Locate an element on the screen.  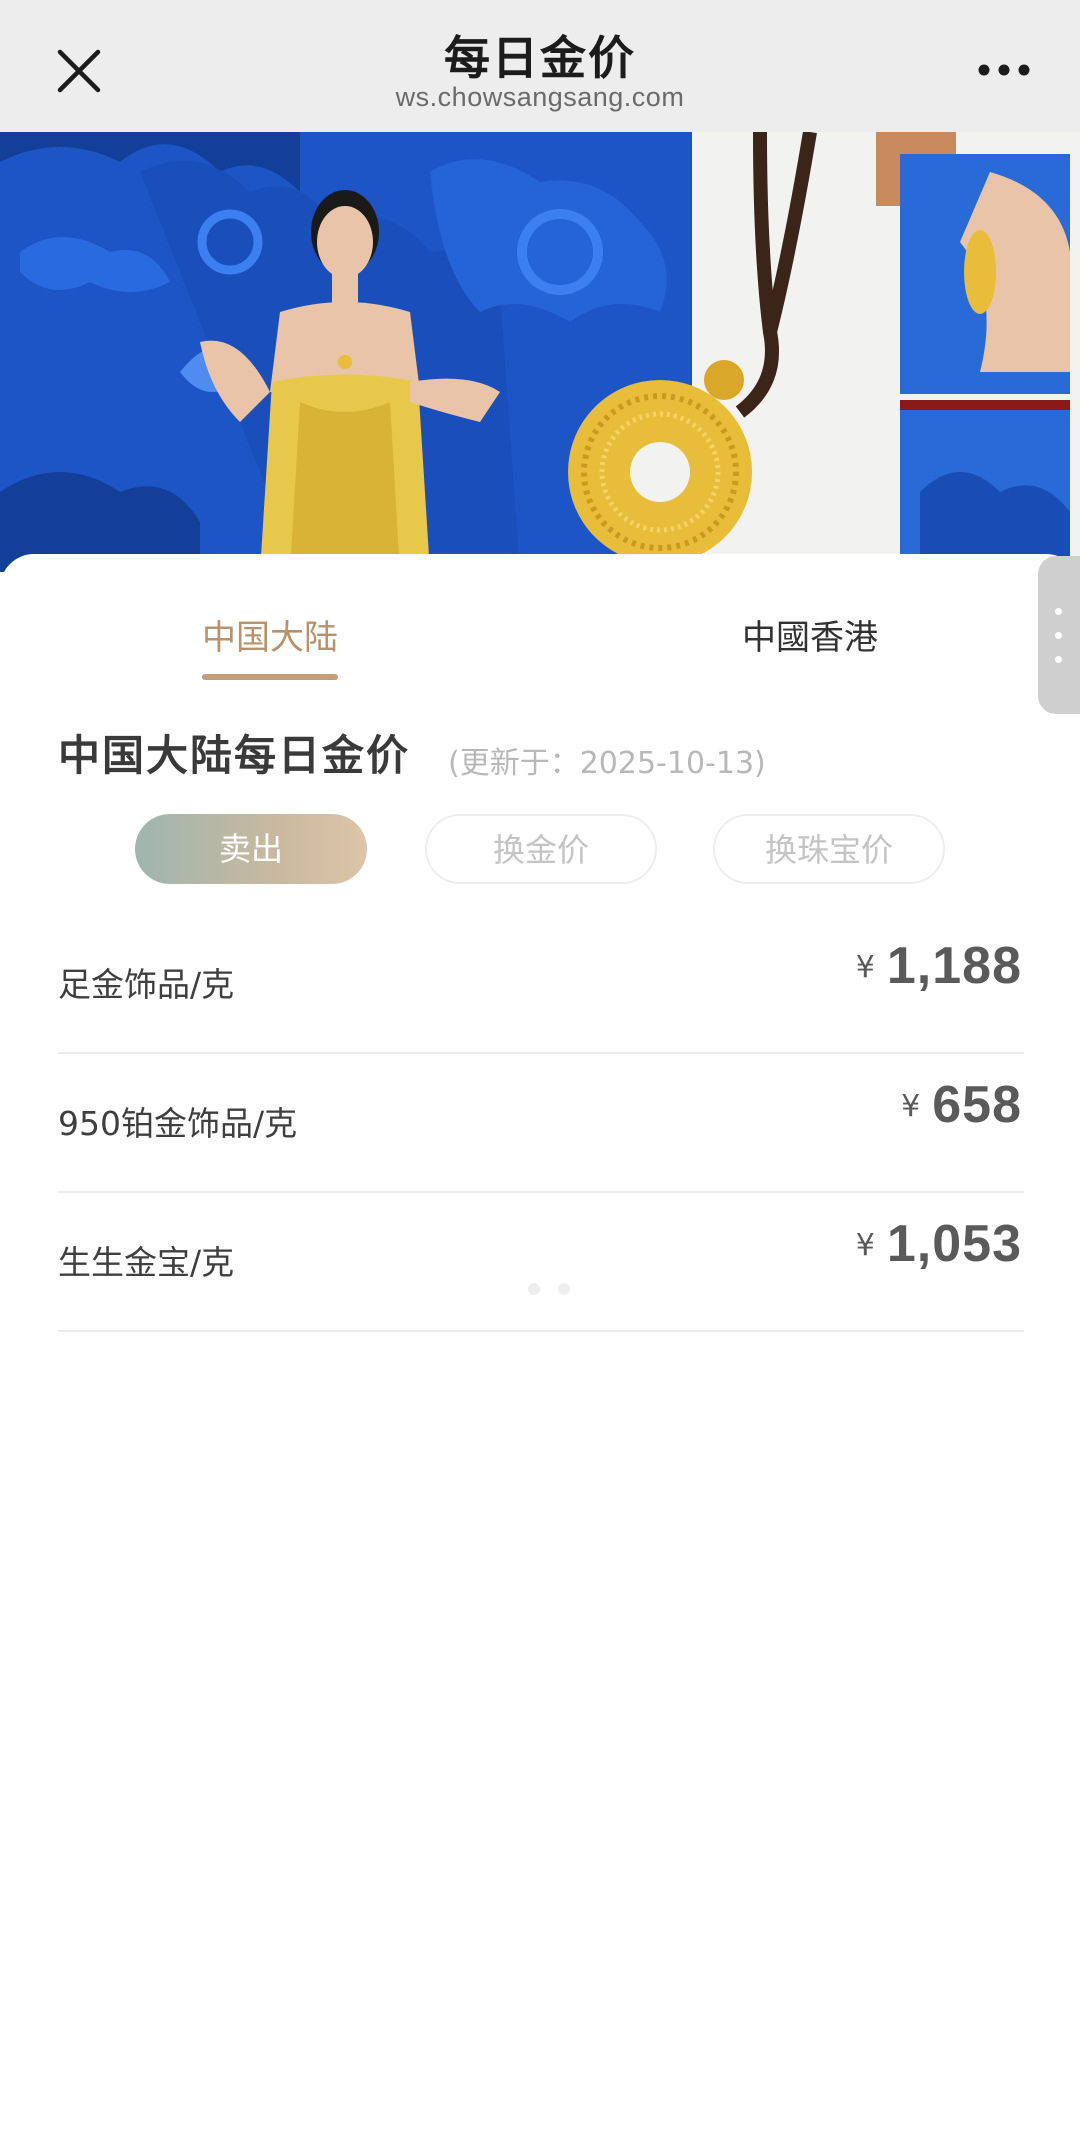
price-value: ¥658 is located at coordinates (961, 1105).